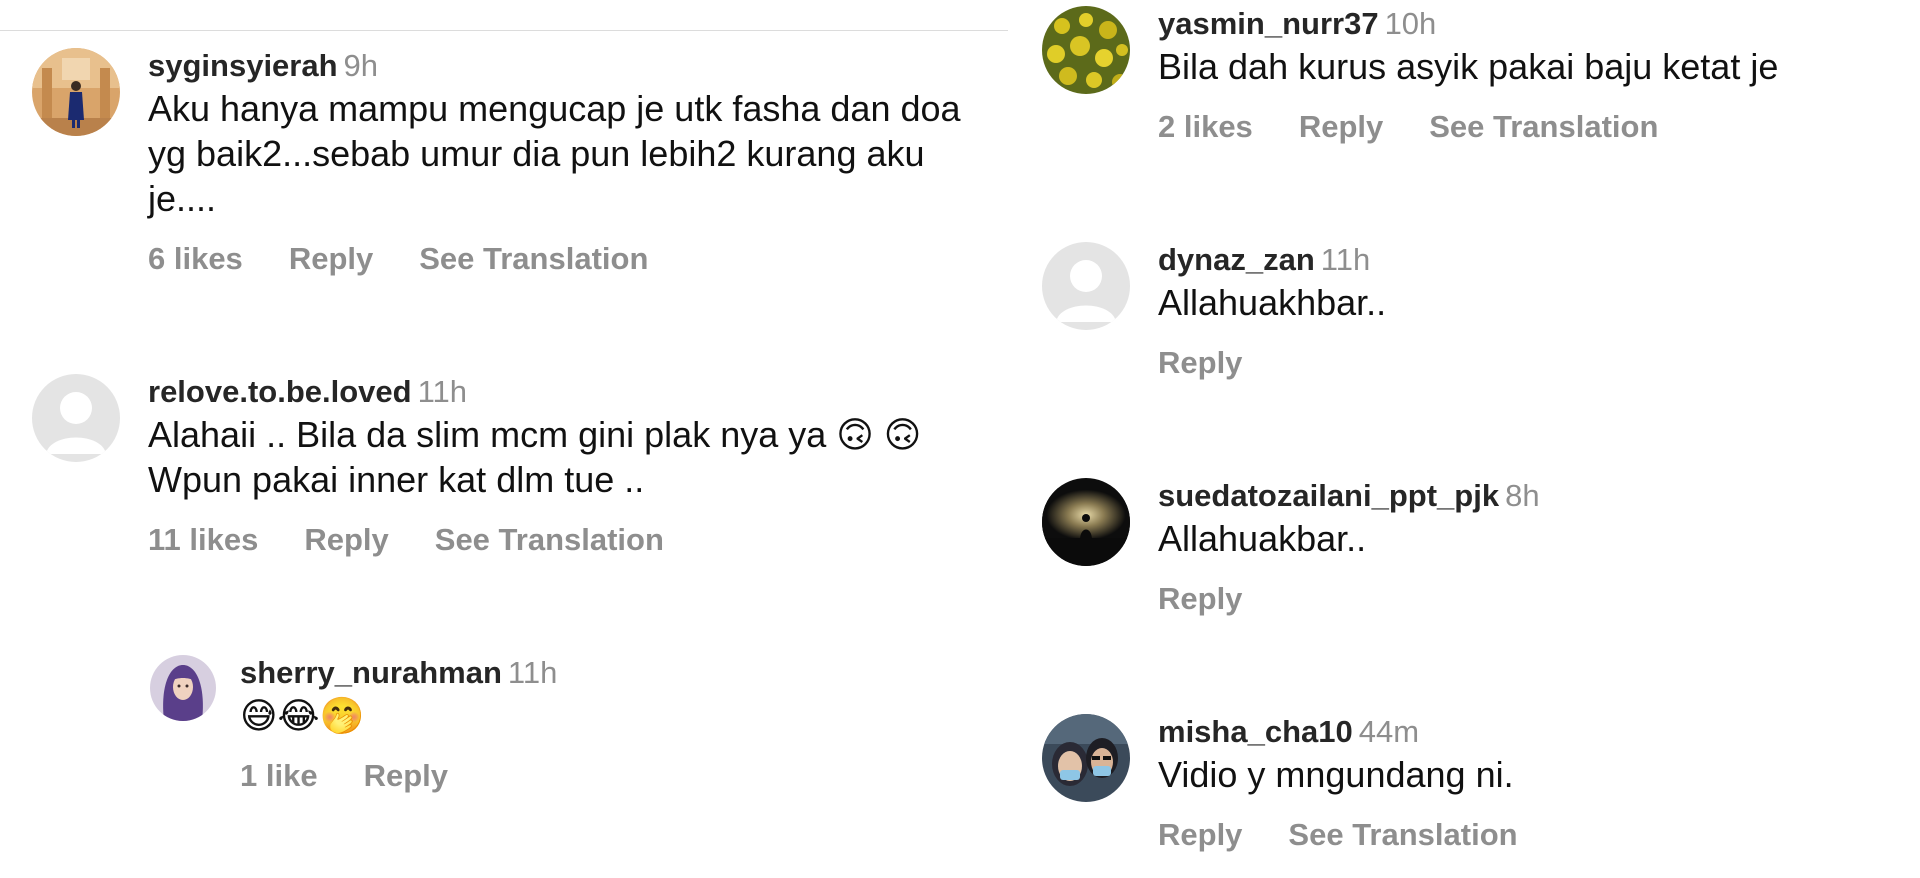 The width and height of the screenshot is (1920, 878). Describe the element at coordinates (1268, 23) in the screenshot. I see `username: yasmin_nurr37` at that location.